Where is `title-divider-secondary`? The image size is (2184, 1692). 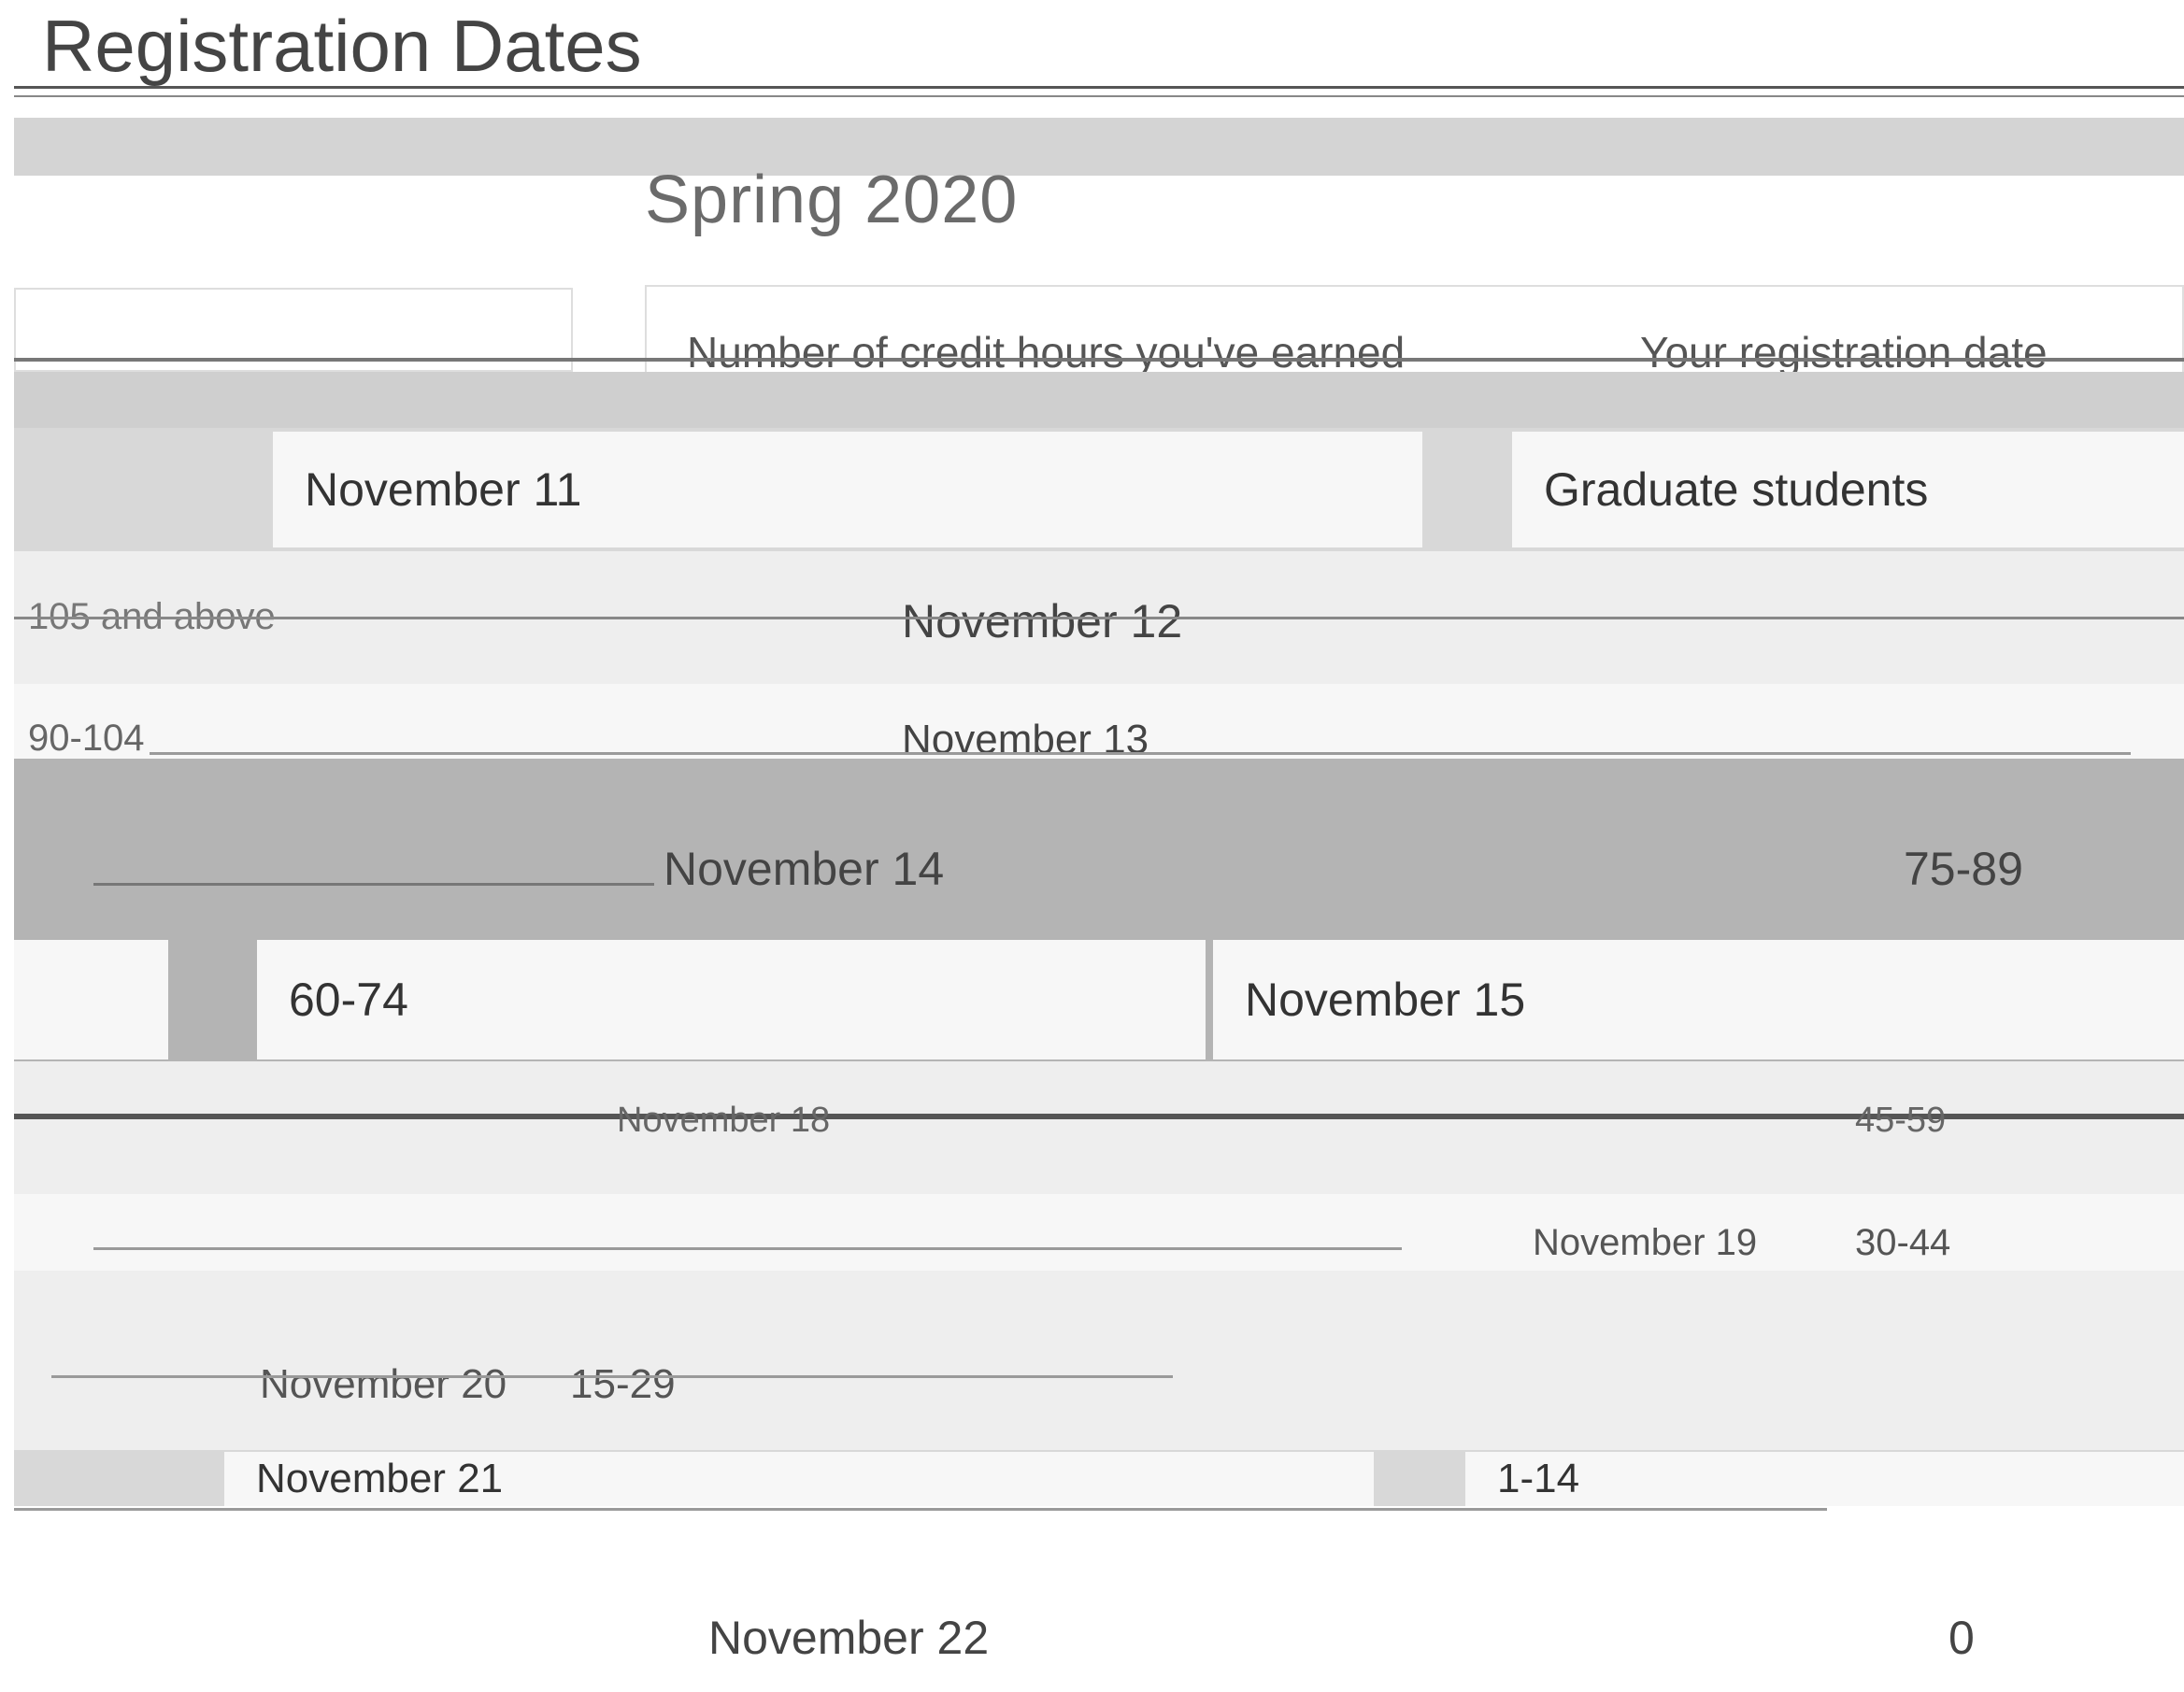
title-divider-secondary is located at coordinates (1099, 96).